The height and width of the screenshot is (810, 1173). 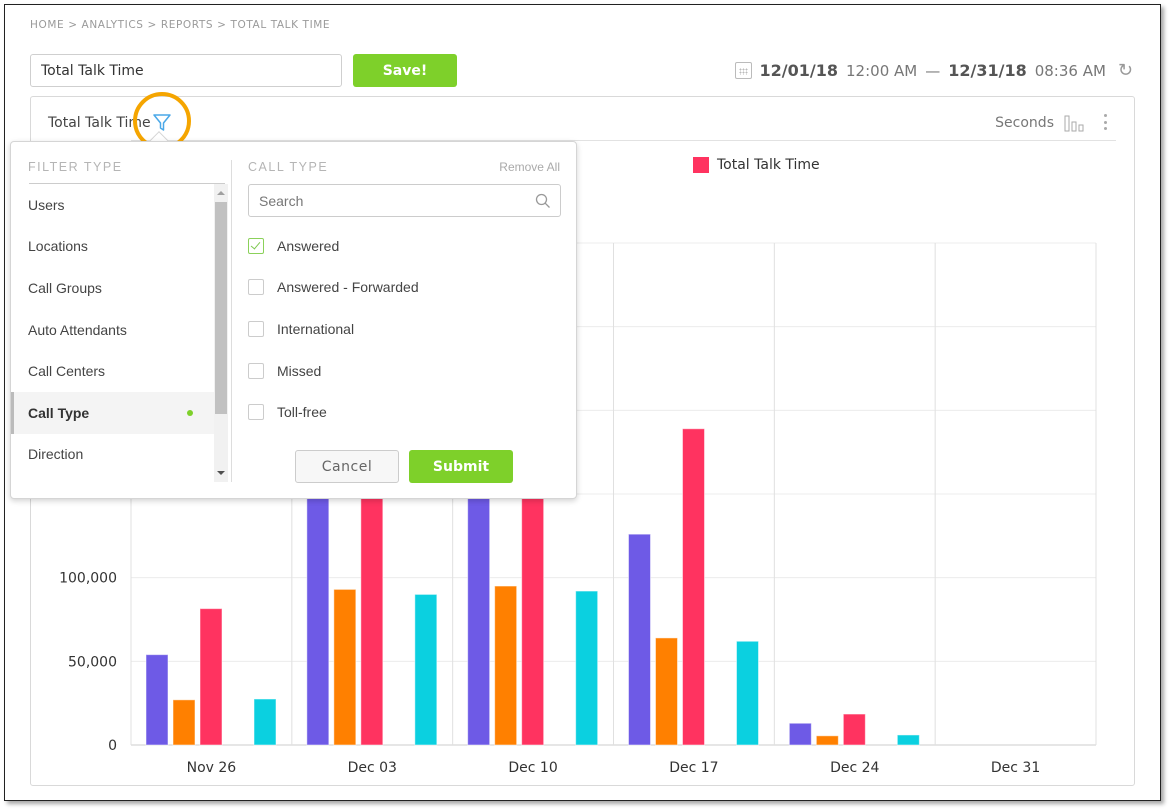 What do you see at coordinates (372, 768) in the screenshot?
I see `x-tick-label: Dec 03` at bounding box center [372, 768].